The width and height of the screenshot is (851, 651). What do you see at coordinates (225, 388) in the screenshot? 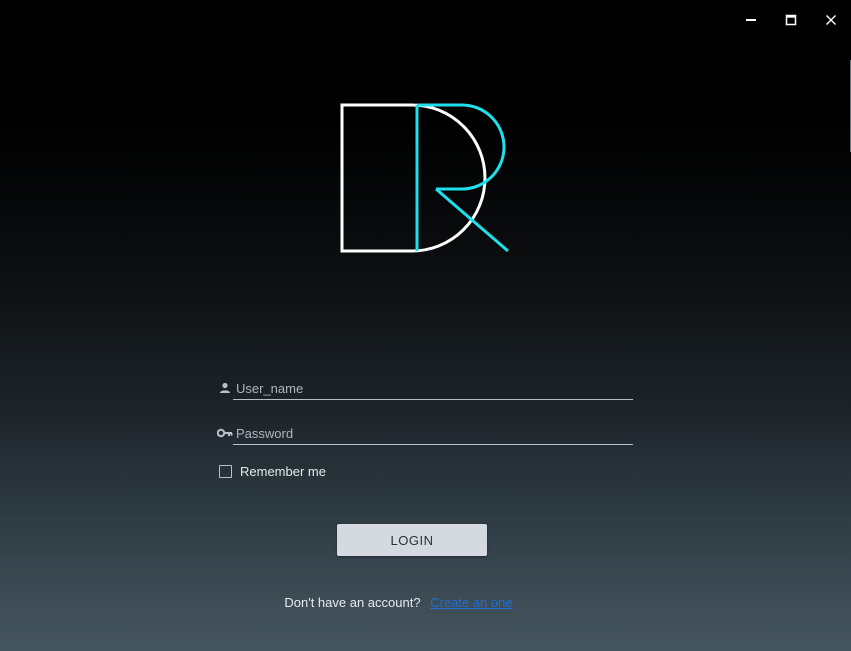
I see `user-icon` at bounding box center [225, 388].